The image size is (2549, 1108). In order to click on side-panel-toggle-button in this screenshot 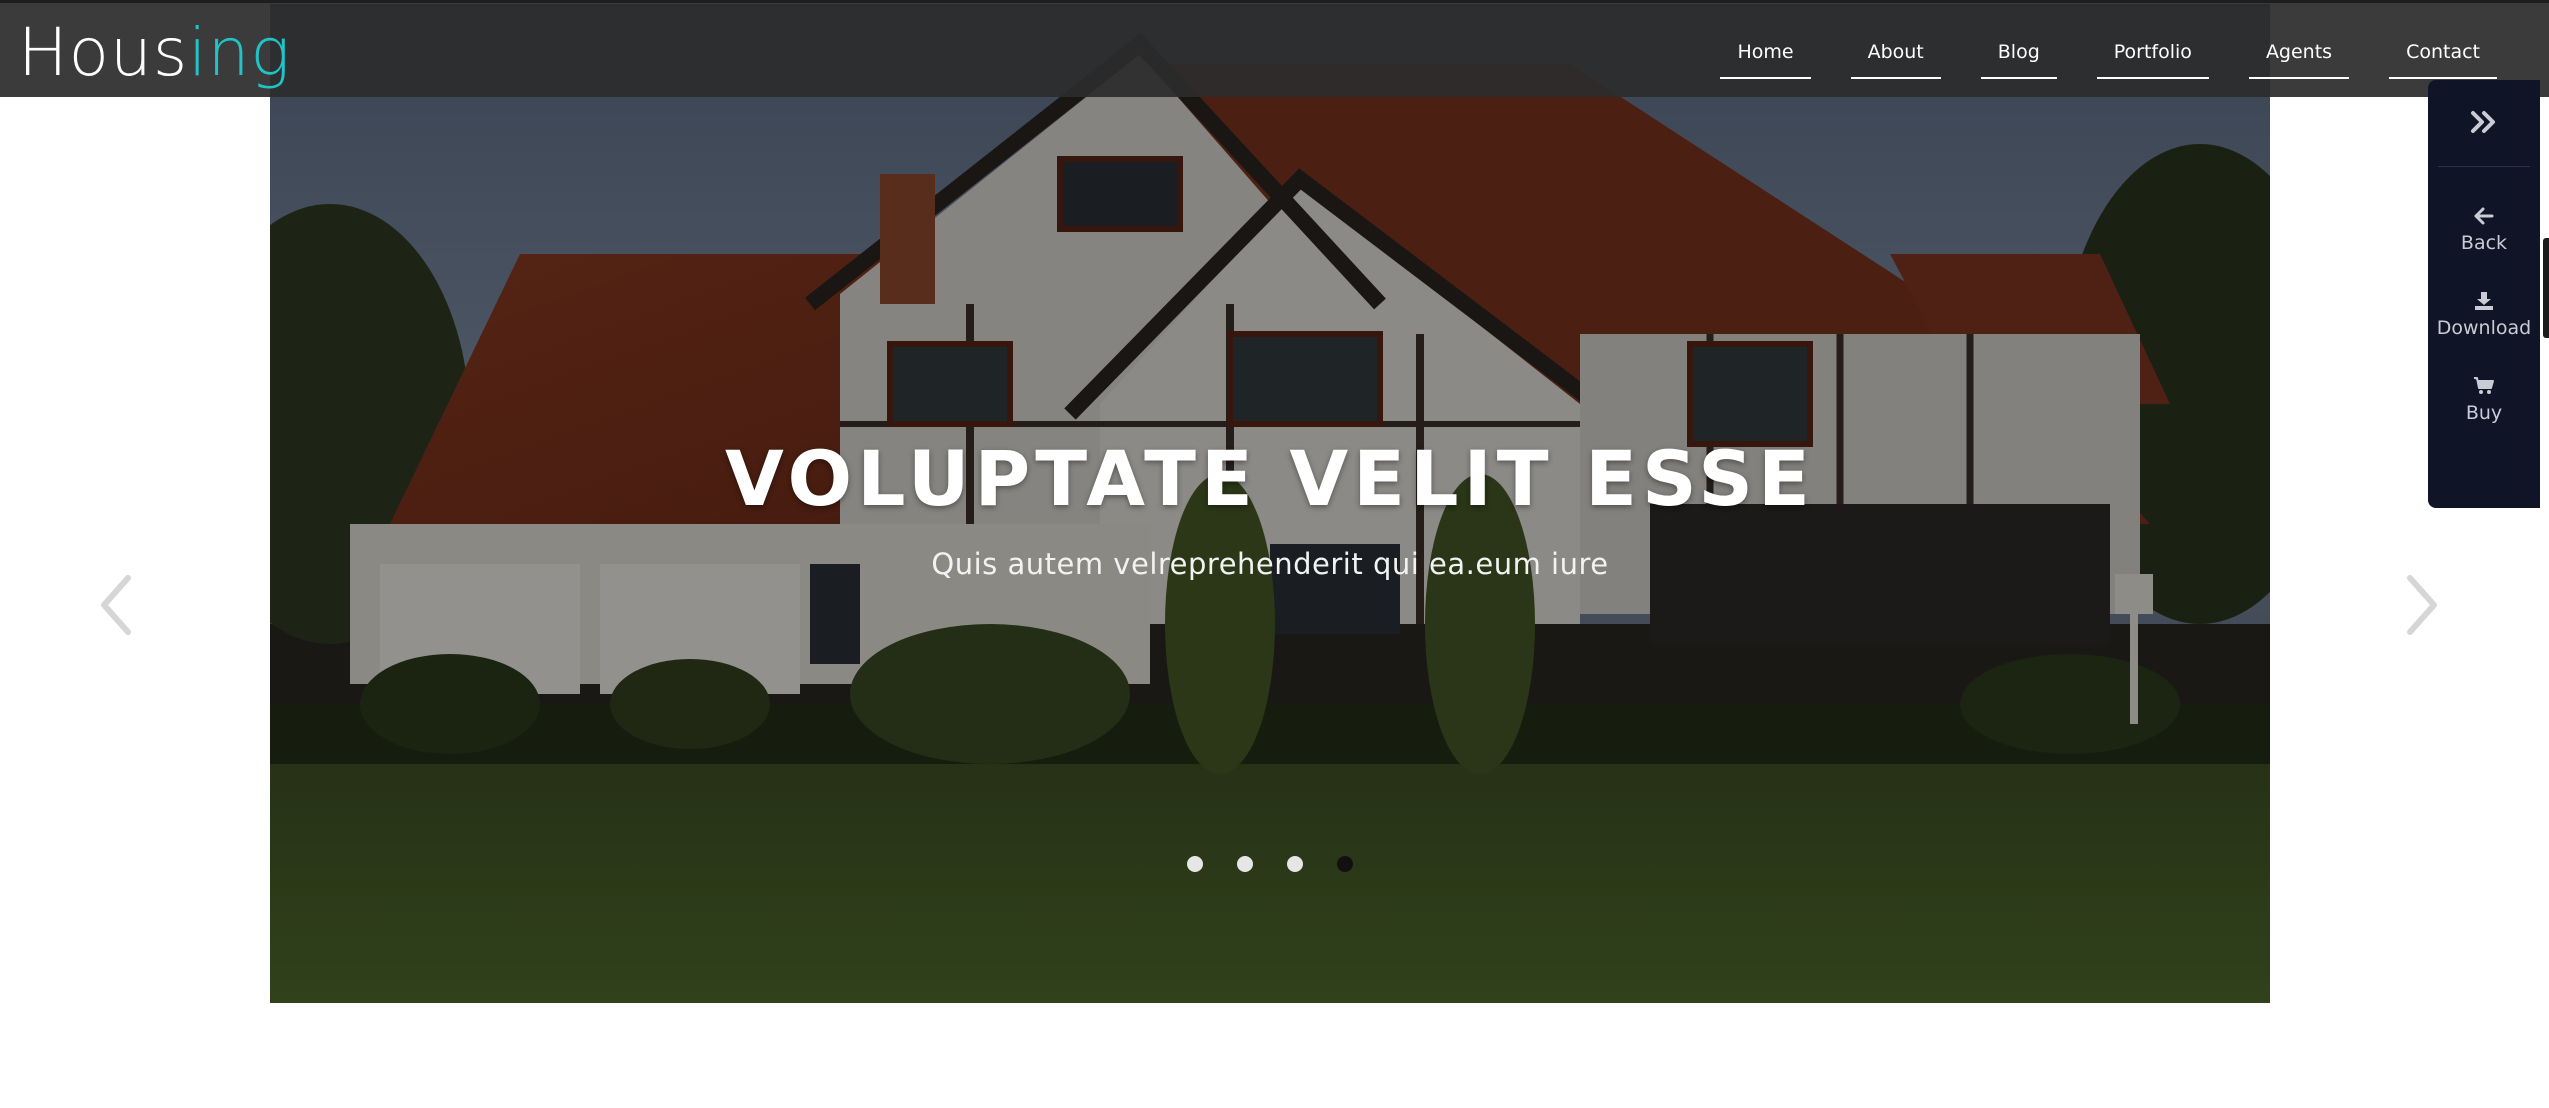, I will do `click(2484, 122)`.